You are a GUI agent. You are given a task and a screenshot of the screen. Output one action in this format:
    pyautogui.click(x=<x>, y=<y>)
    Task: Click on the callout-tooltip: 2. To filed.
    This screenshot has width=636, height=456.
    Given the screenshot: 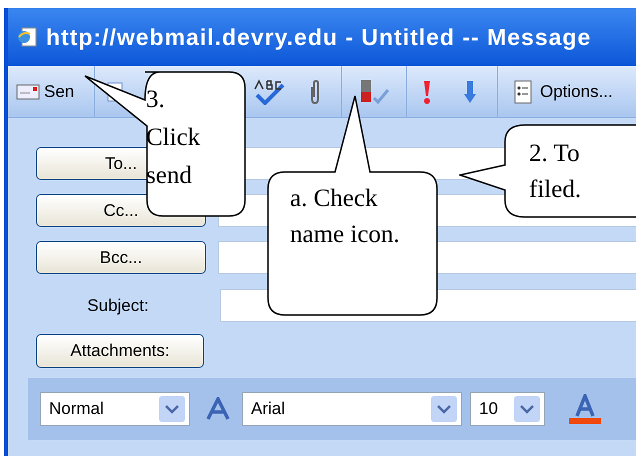 What is the action you would take?
    pyautogui.click(x=547, y=171)
    